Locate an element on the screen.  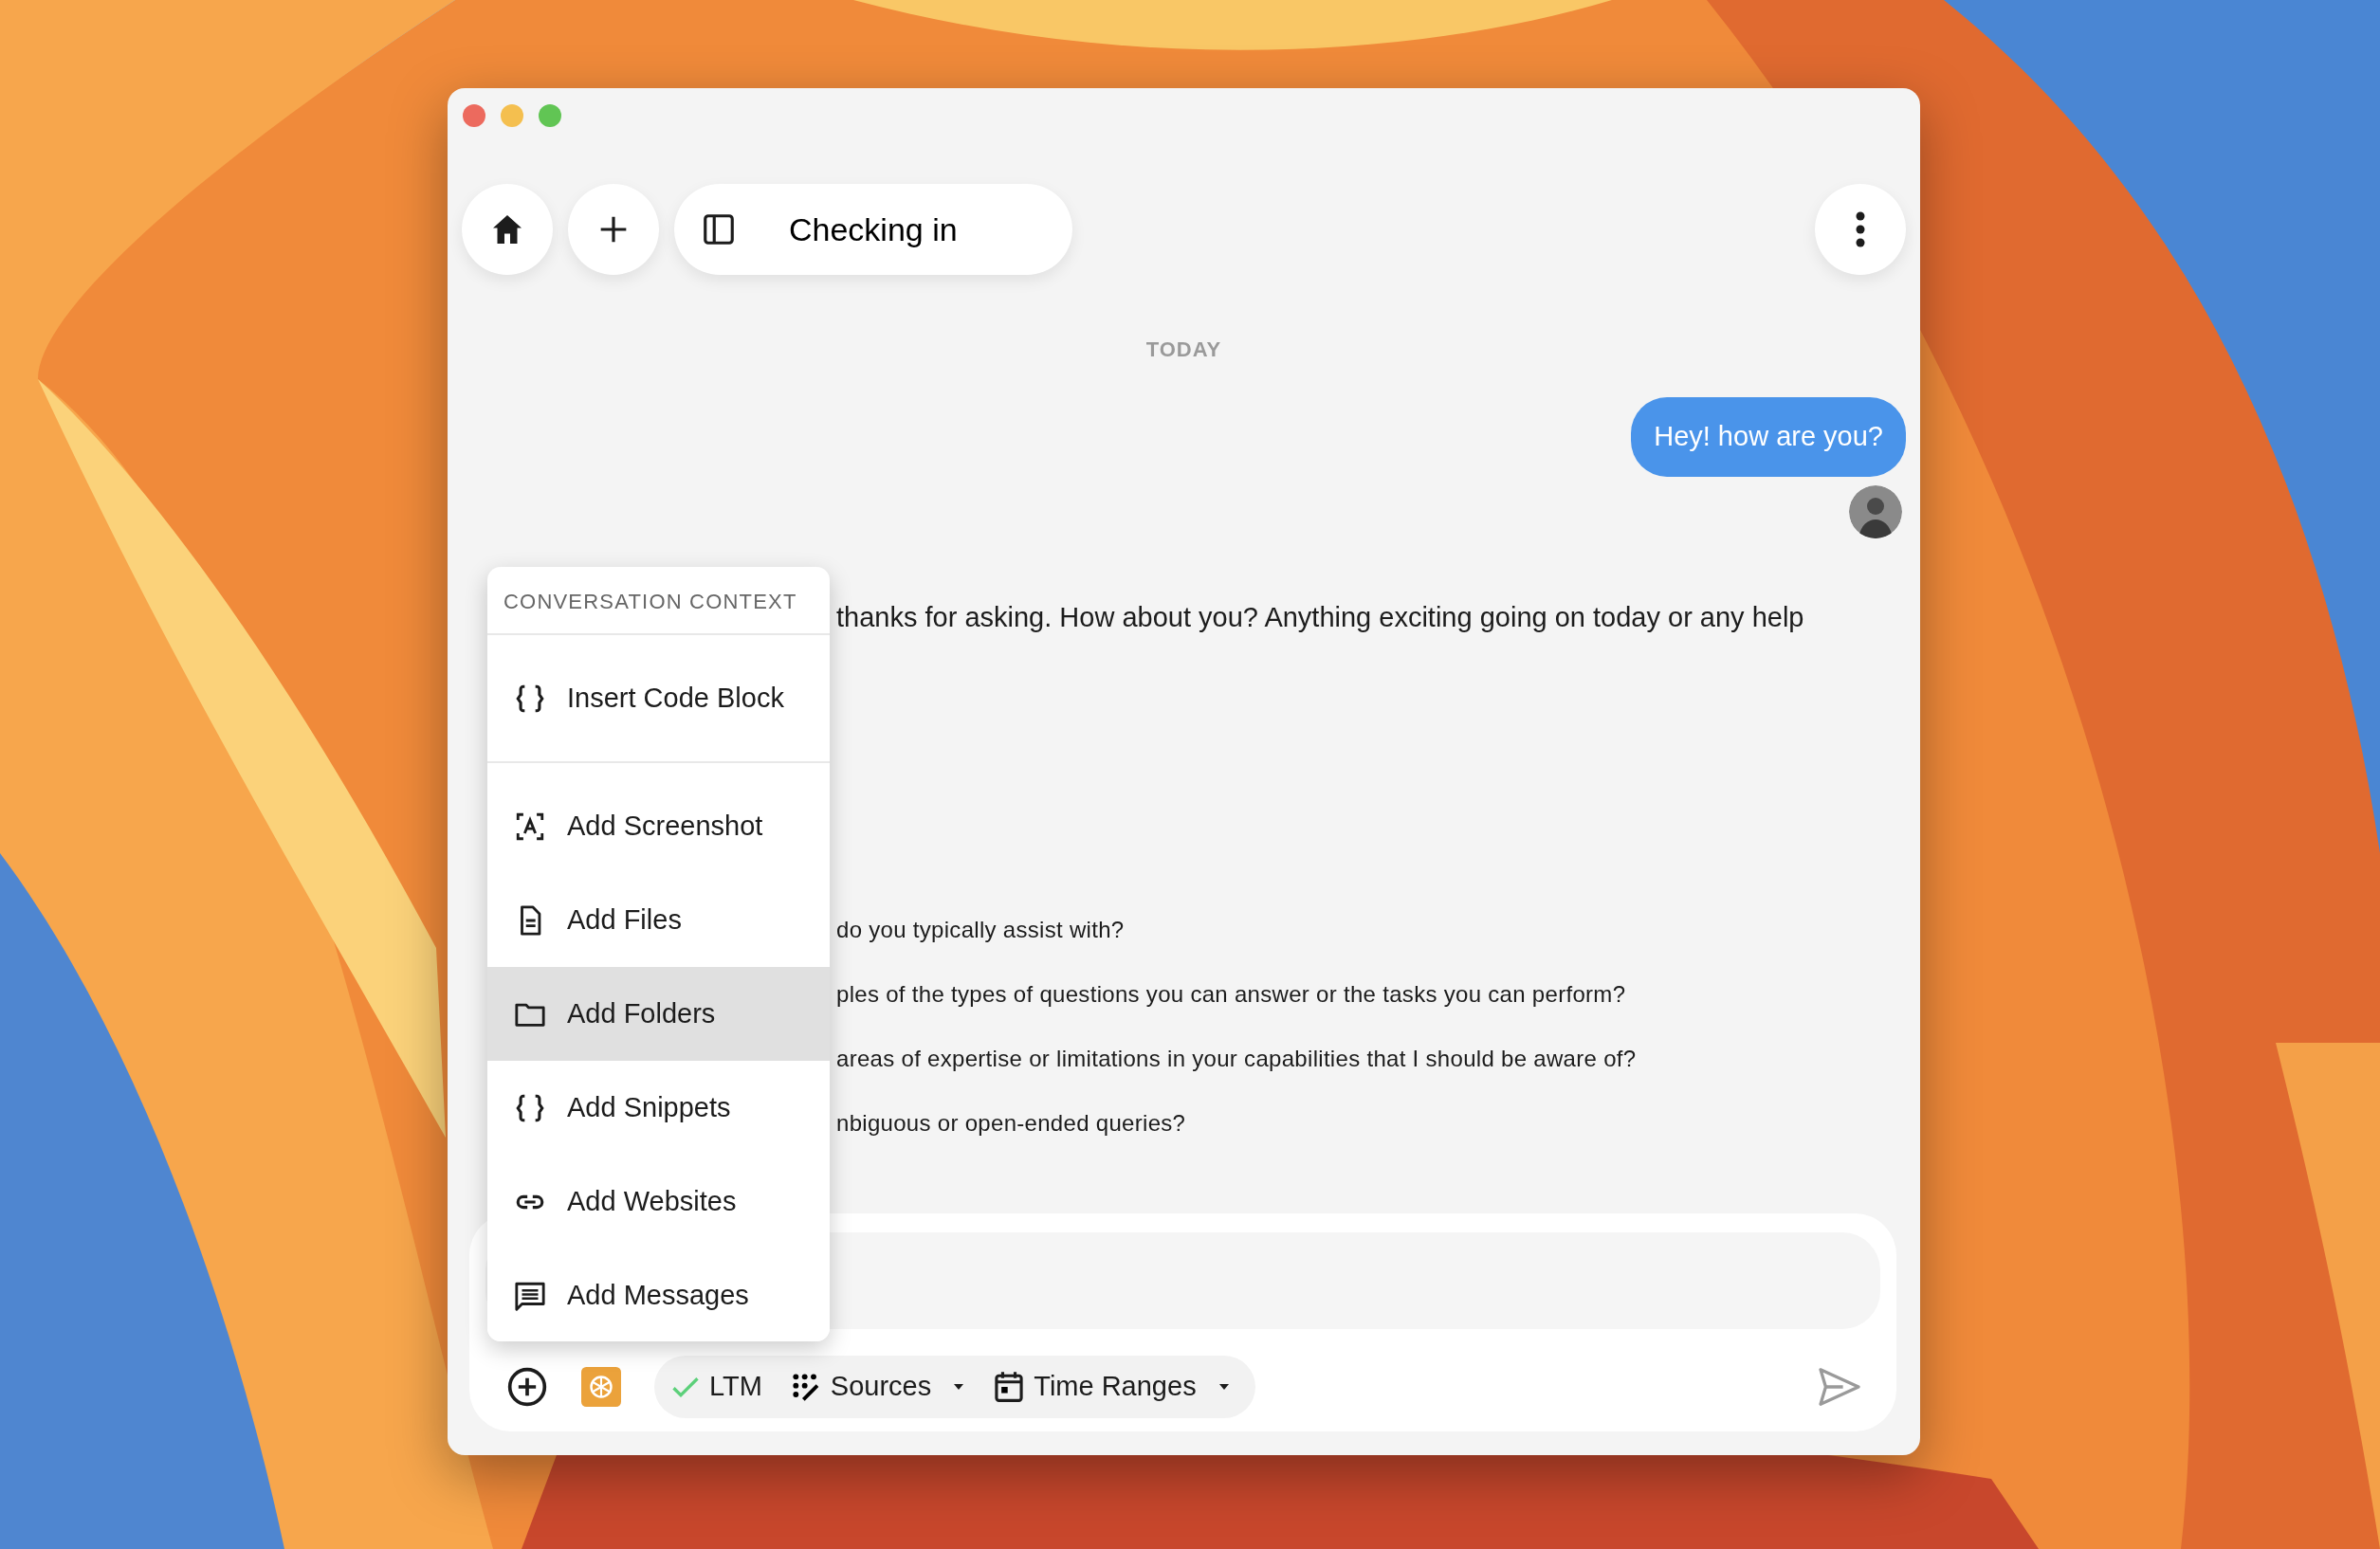
avatar is located at coordinates (1876, 511).